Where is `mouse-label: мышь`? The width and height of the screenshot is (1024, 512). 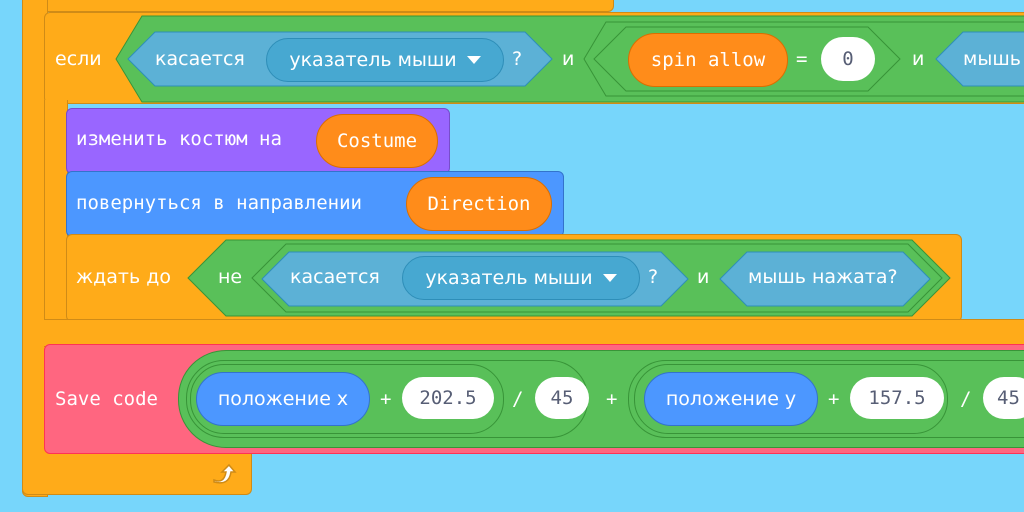 mouse-label: мышь is located at coordinates (992, 59).